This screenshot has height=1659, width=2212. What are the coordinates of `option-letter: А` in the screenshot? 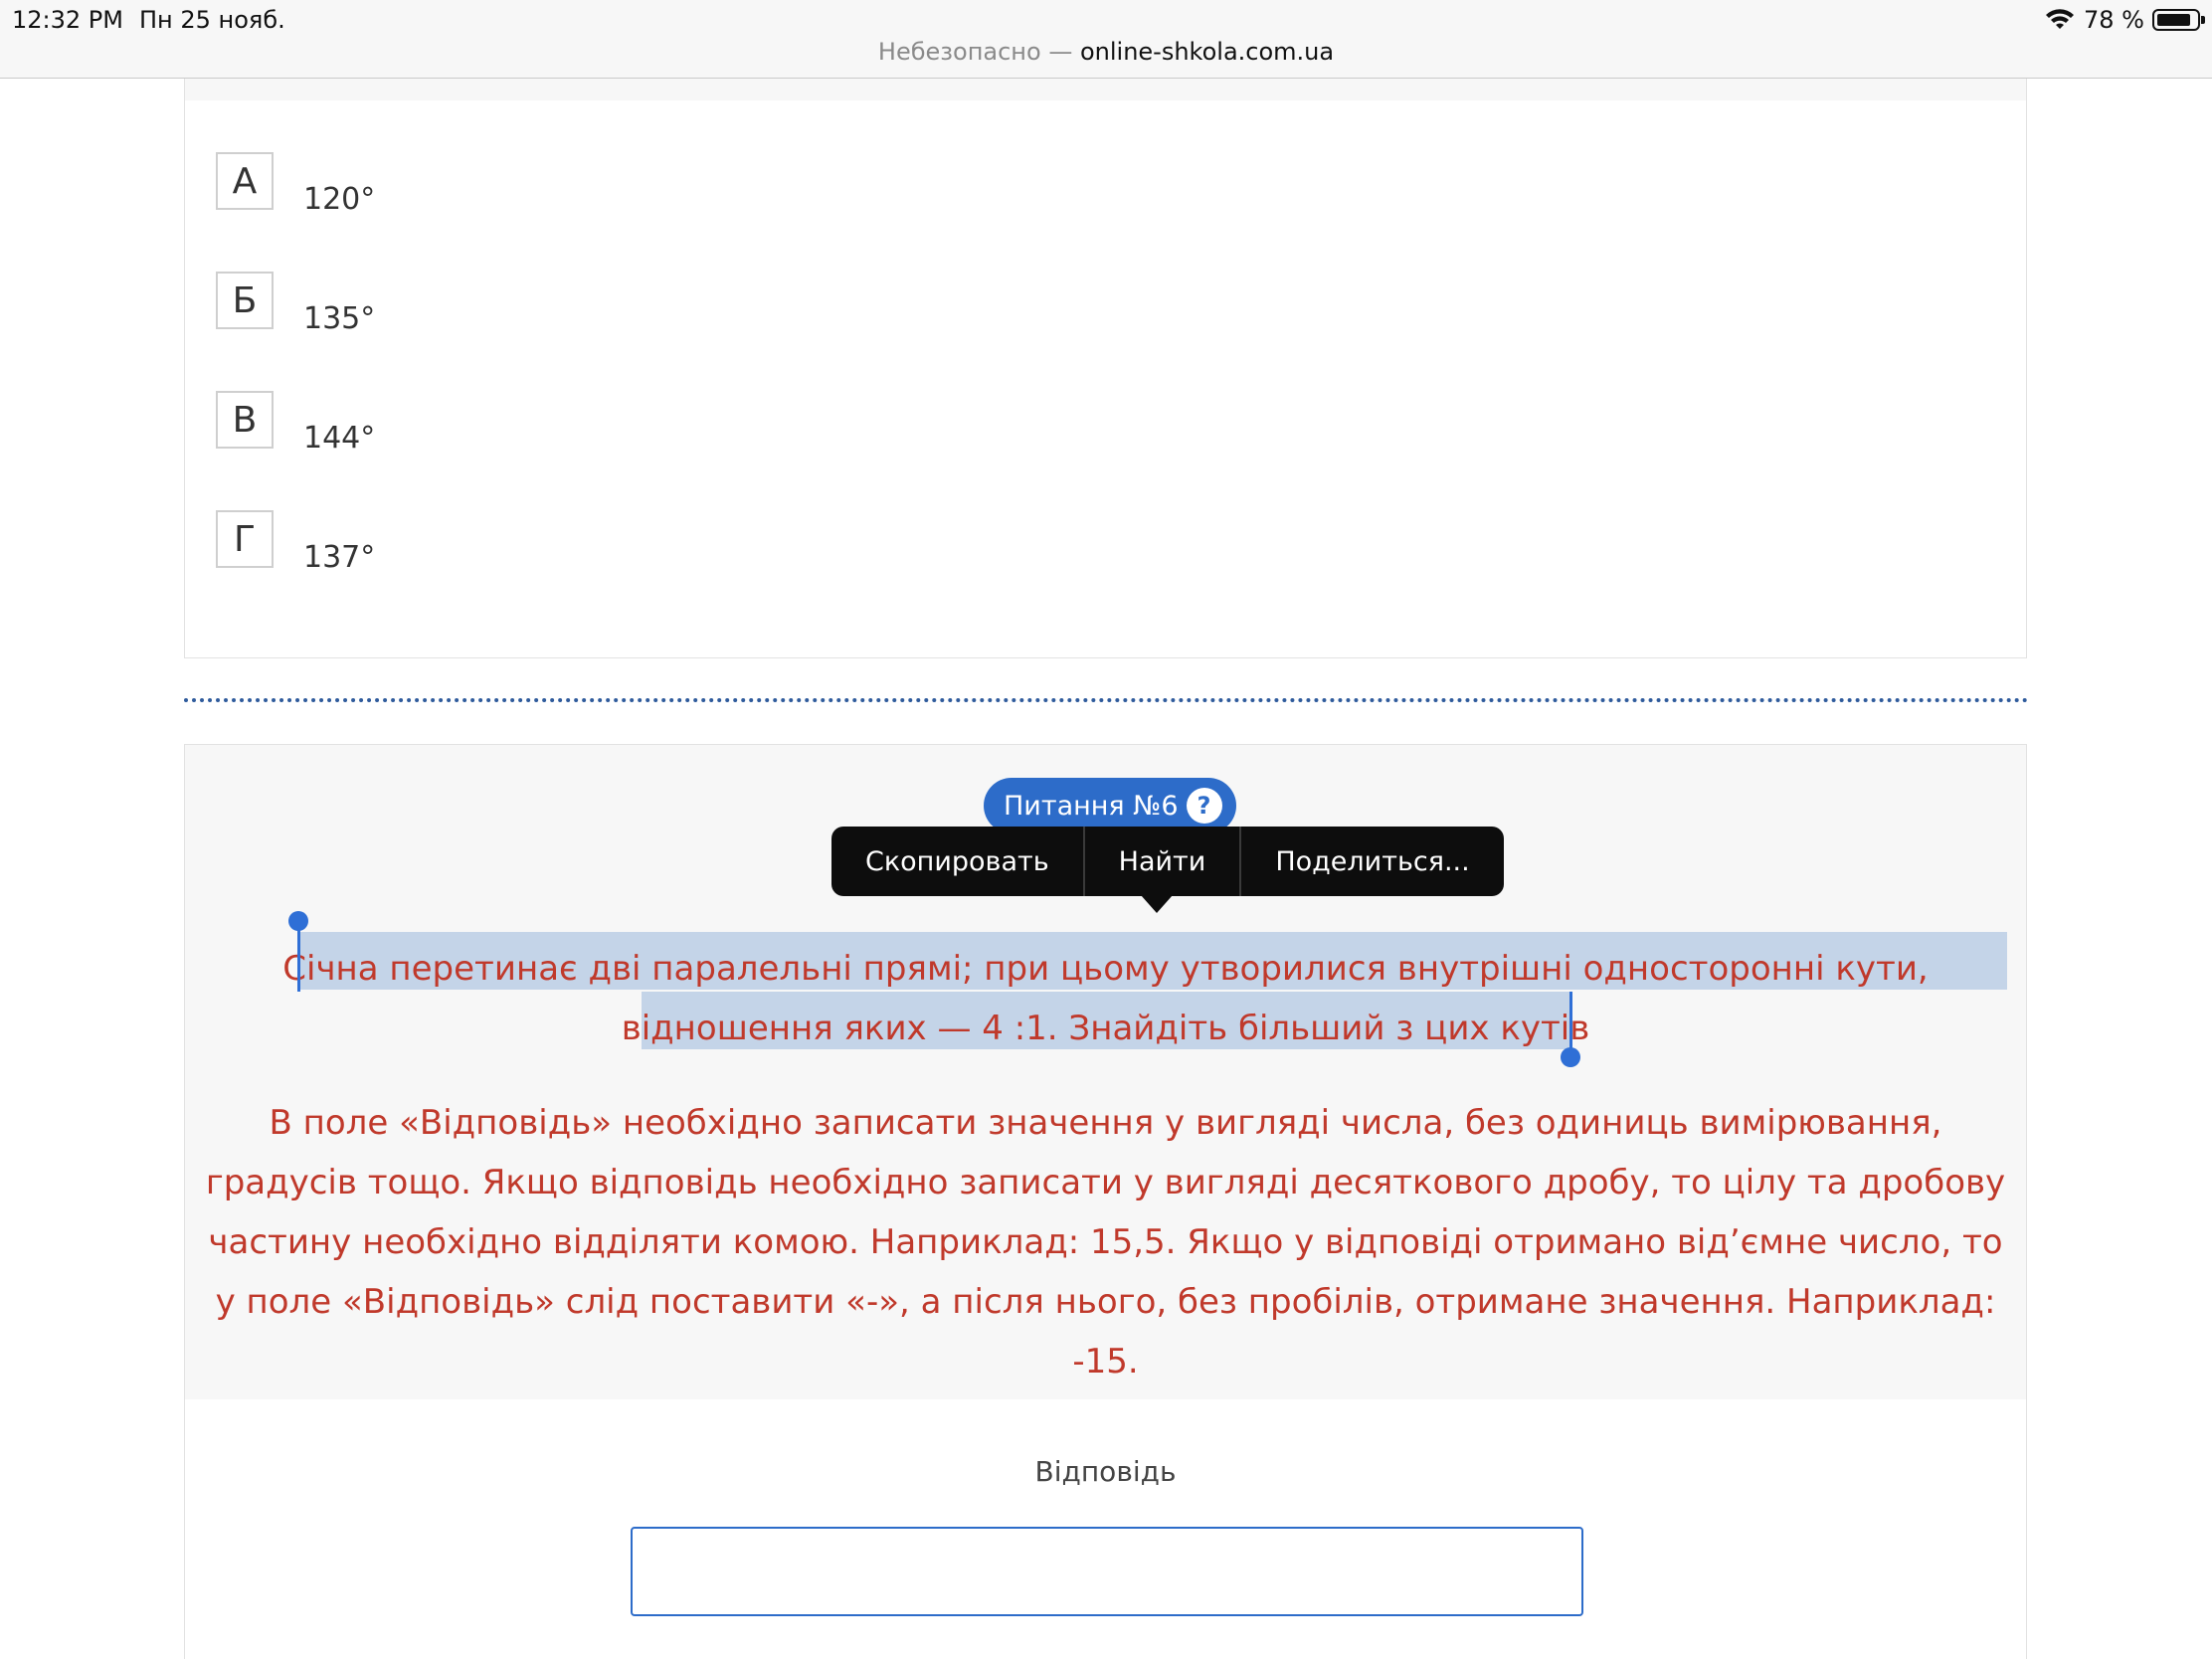 It's located at (245, 181).